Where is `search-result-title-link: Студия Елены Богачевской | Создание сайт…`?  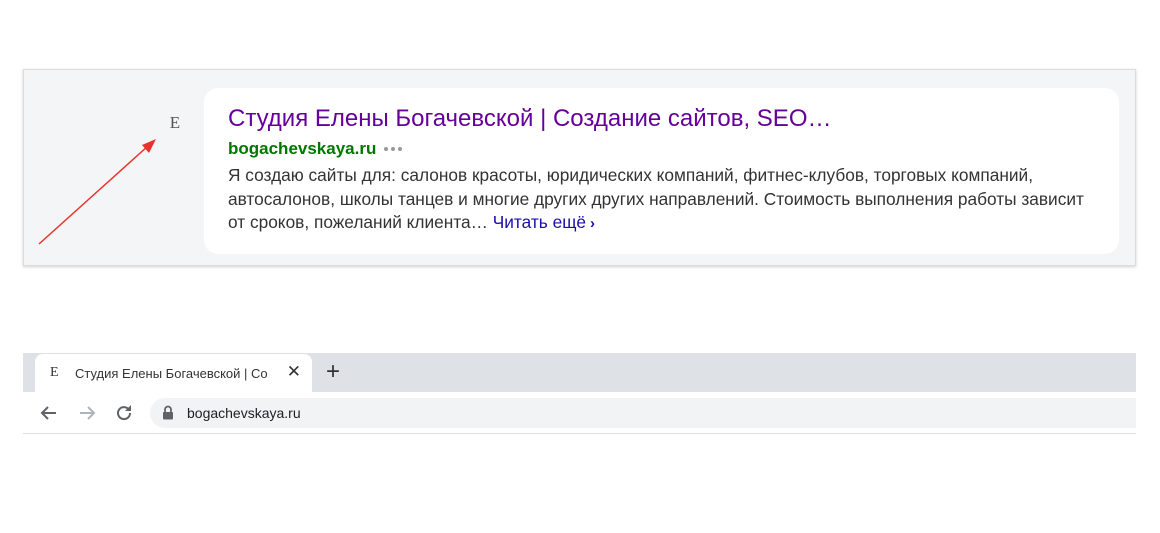
search-result-title-link: Студия Елены Богачевской | Создание сайт… is located at coordinates (661, 119).